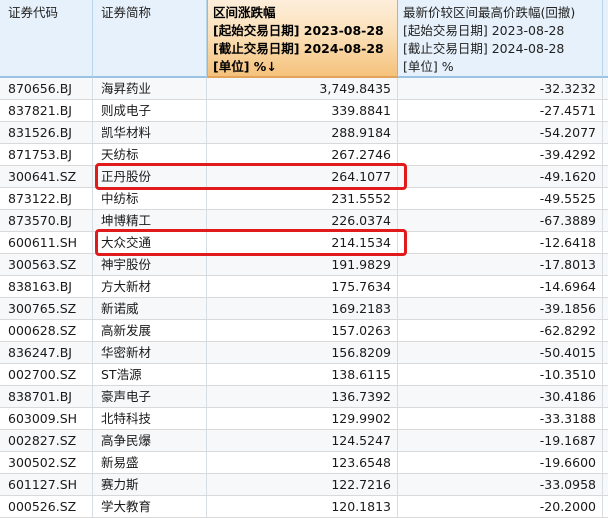  Describe the element at coordinates (46, 506) in the screenshot. I see `cell-code: 000526.SZ` at that location.